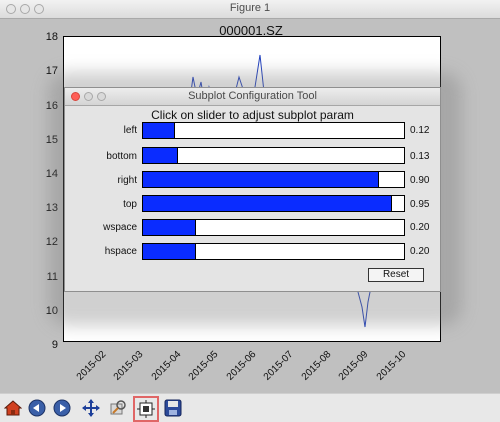  What do you see at coordinates (420, 251) in the screenshot?
I see `slider-value-hspace: 0.20` at bounding box center [420, 251].